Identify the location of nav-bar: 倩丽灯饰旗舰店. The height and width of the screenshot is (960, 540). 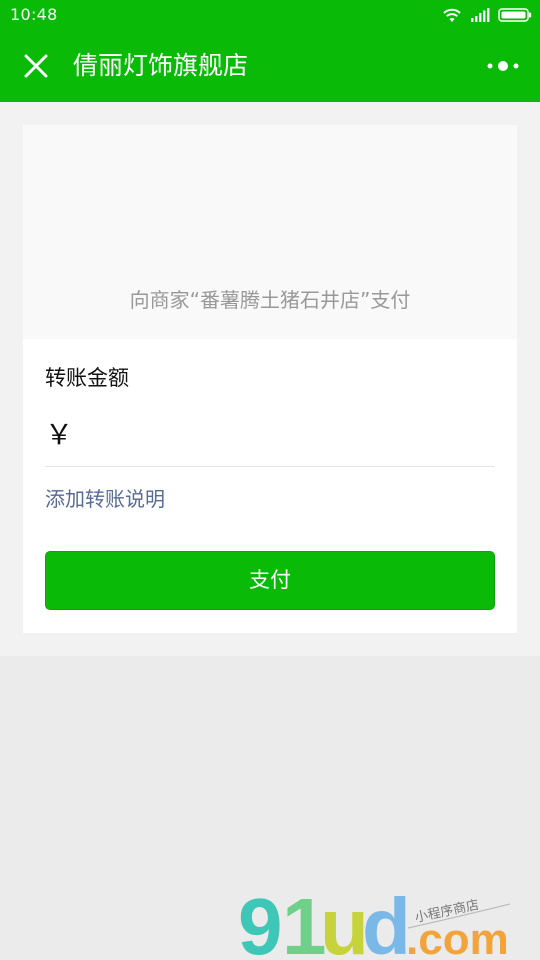
(270, 66).